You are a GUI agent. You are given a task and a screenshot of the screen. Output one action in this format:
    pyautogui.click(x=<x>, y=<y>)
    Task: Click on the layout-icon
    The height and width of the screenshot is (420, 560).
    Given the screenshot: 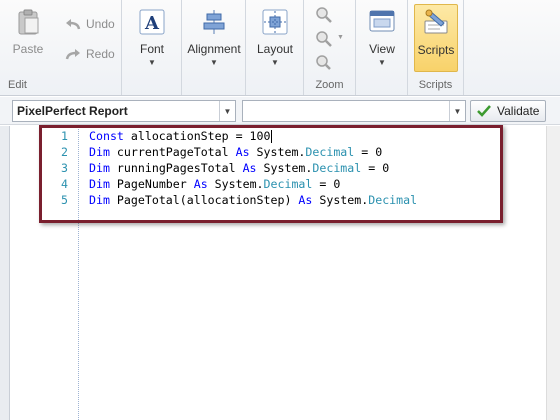 What is the action you would take?
    pyautogui.click(x=275, y=22)
    